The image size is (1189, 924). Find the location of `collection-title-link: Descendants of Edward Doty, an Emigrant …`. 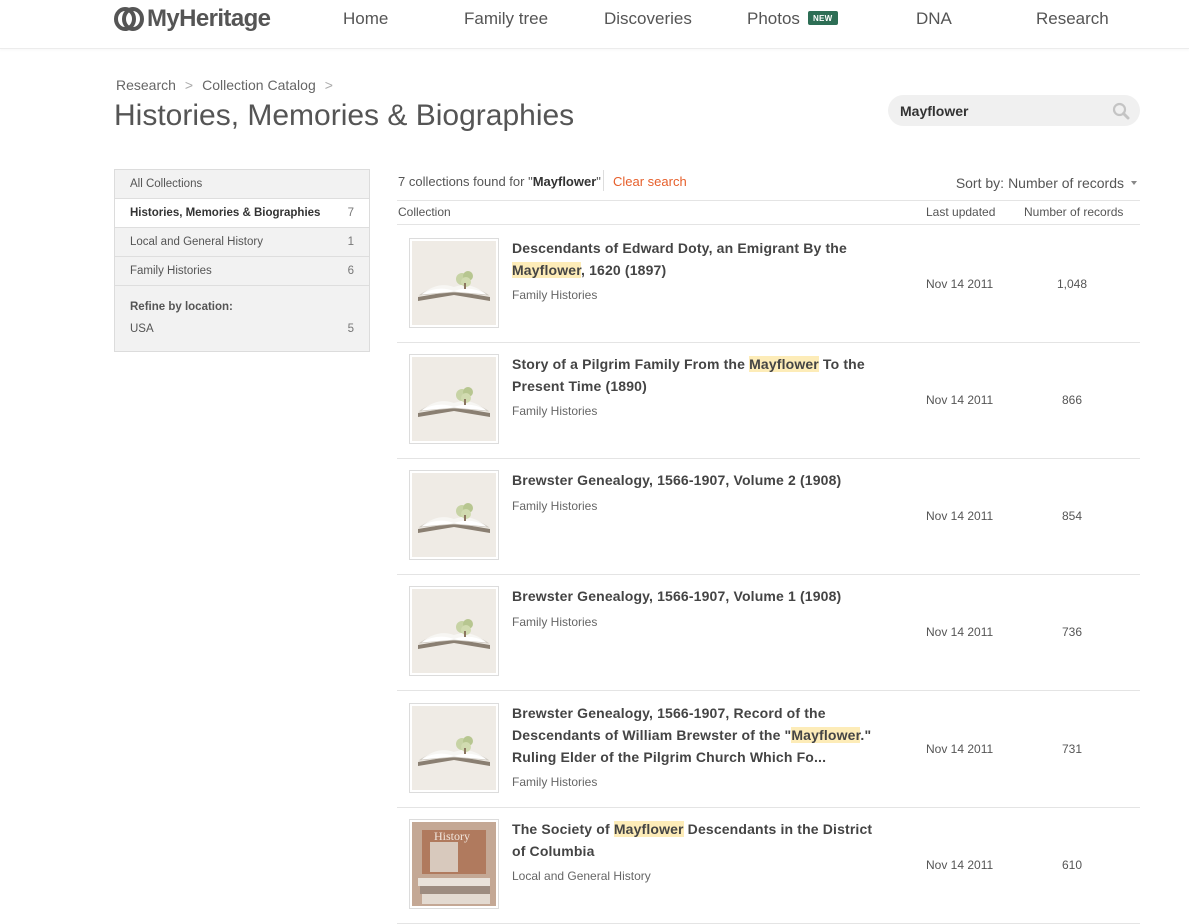

collection-title-link: Descendants of Edward Doty, an Emigrant … is located at coordinates (699, 259).